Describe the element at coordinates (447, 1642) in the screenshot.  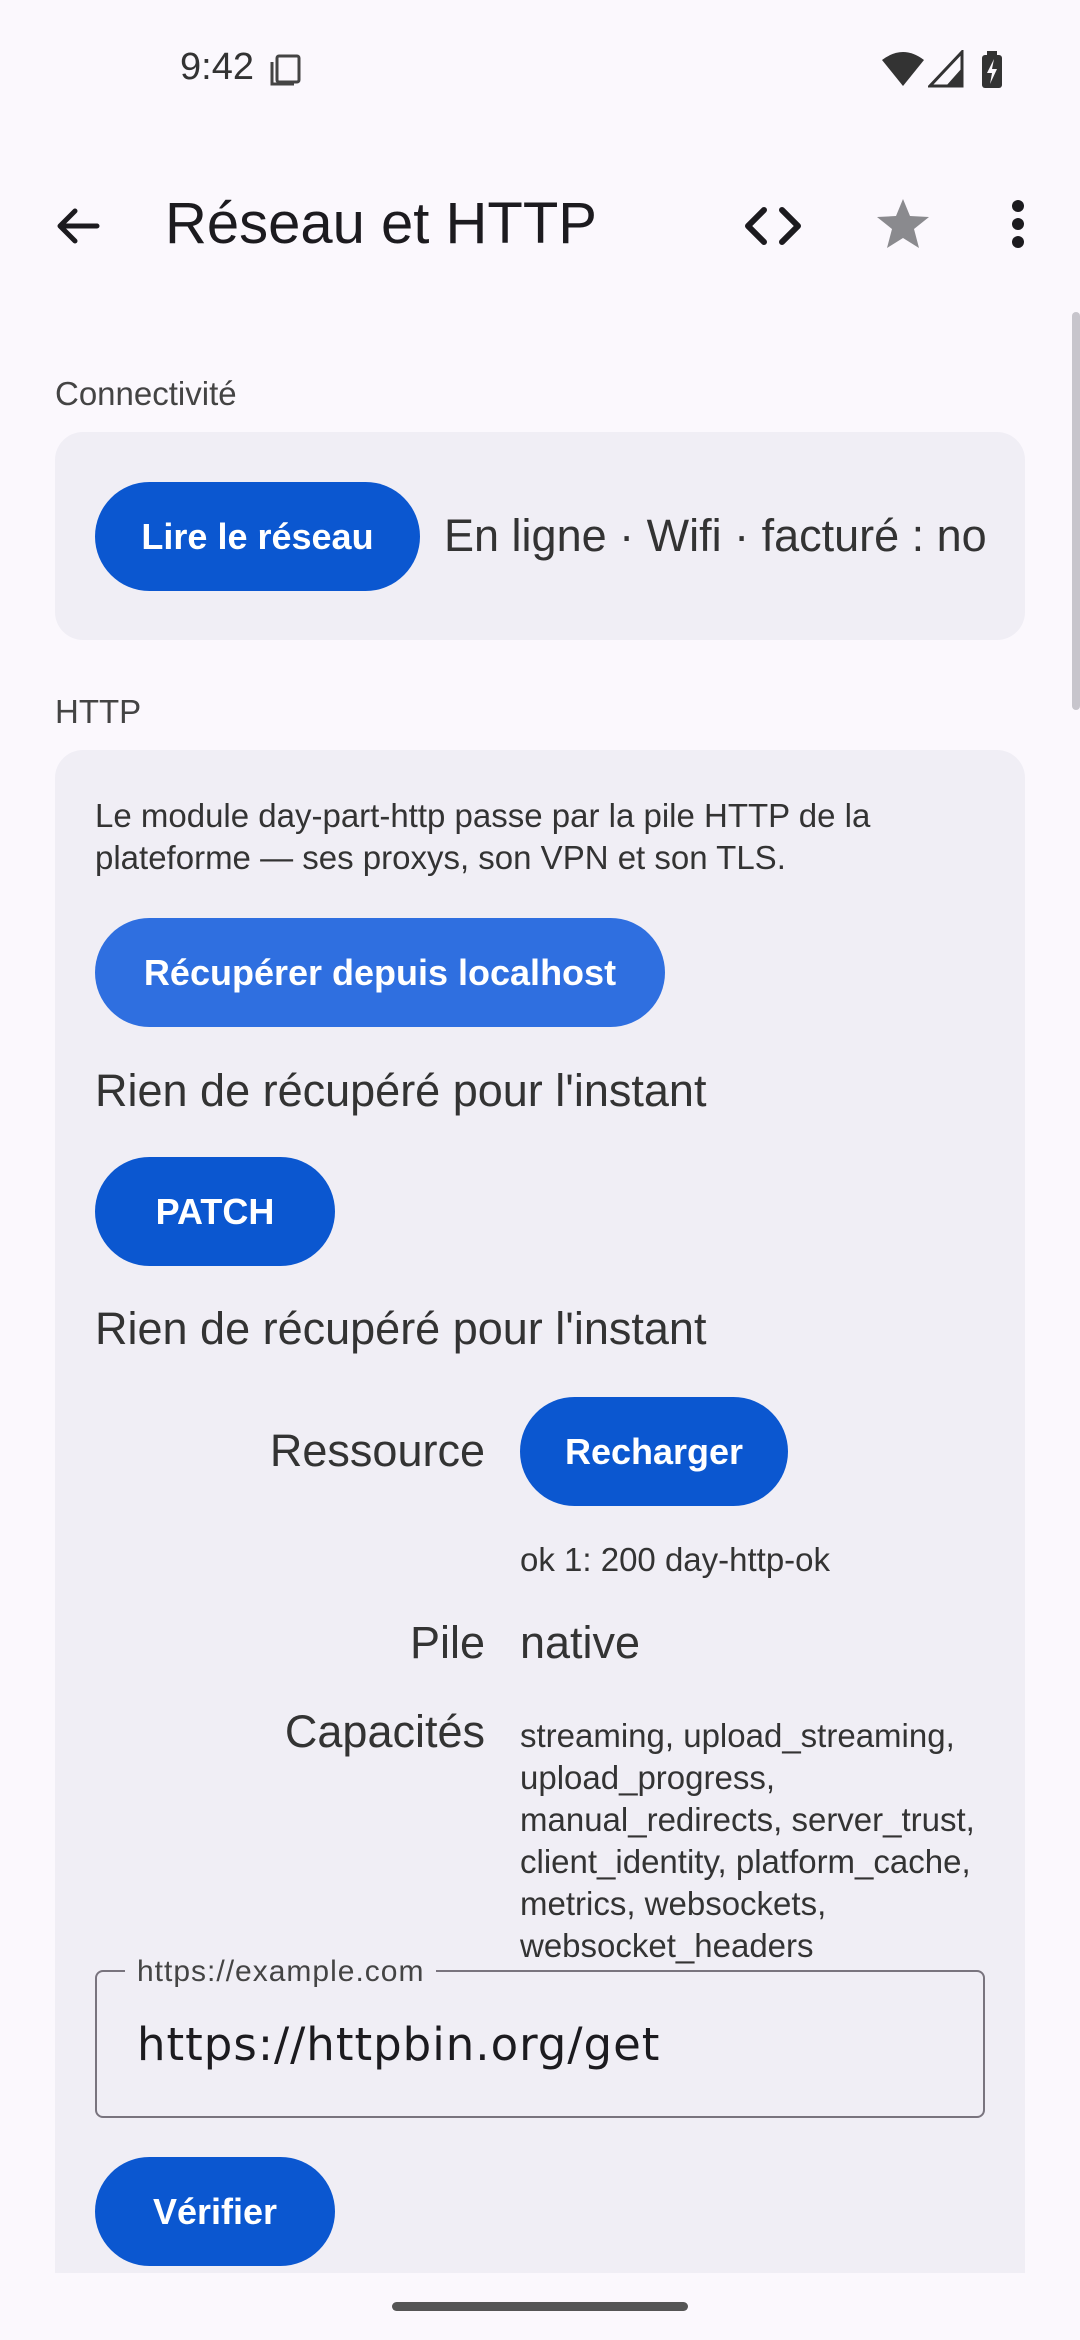
I see `stack-label: Pile` at that location.